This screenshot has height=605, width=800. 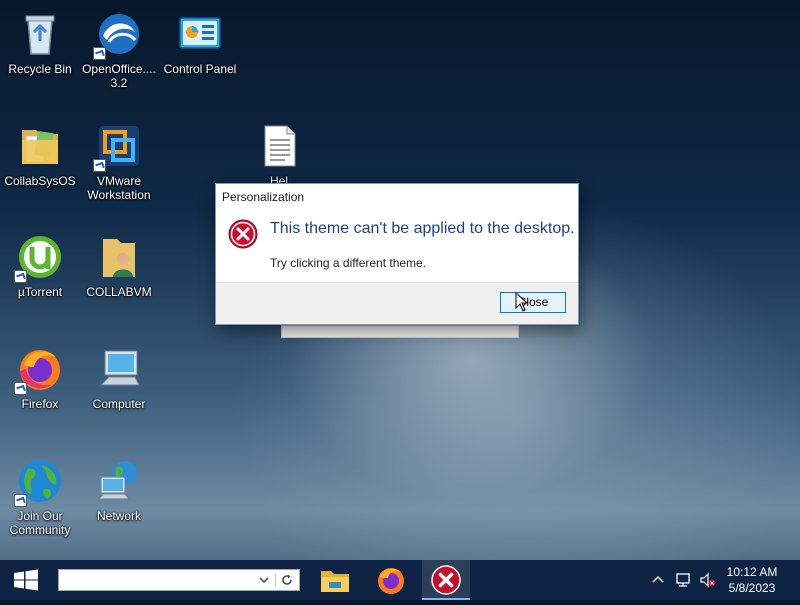 What do you see at coordinates (708, 580) in the screenshot?
I see `volume-muted-icon` at bounding box center [708, 580].